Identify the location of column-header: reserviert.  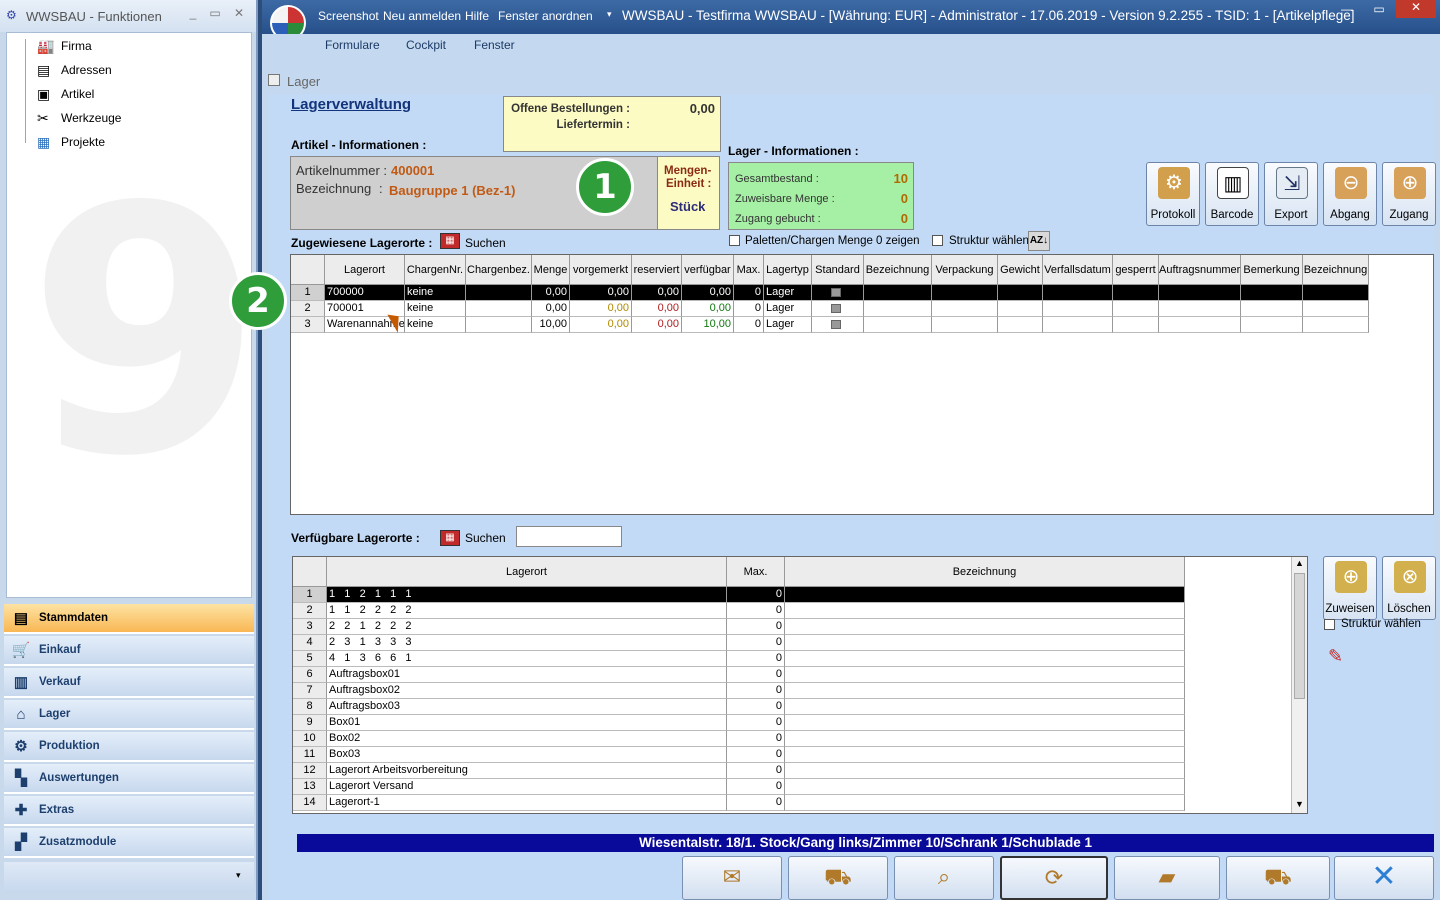
(657, 270).